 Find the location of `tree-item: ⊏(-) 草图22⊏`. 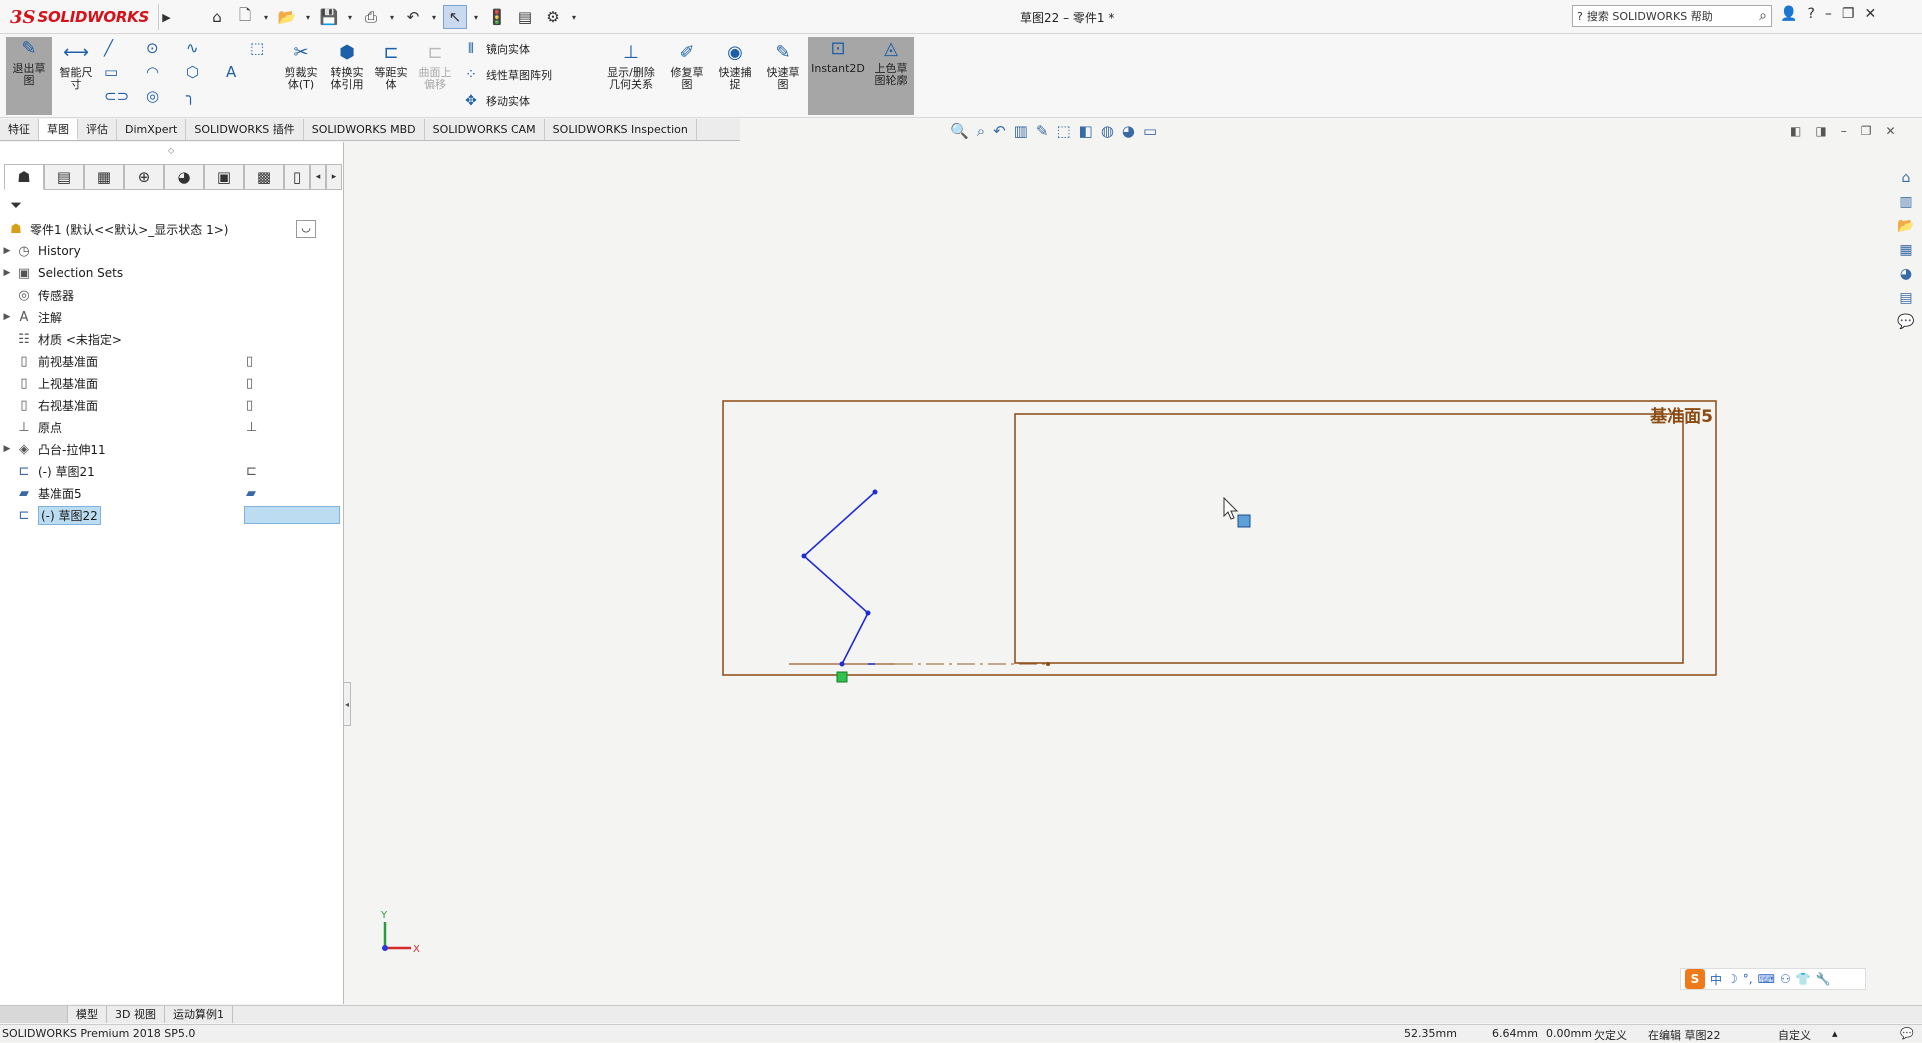

tree-item: ⊏(-) 草图22⊏ is located at coordinates (172, 515).